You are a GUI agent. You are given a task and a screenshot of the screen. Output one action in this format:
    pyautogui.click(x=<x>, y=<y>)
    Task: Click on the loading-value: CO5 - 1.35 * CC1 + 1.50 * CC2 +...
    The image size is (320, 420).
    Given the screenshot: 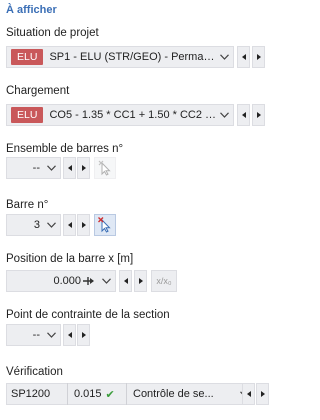 What is the action you would take?
    pyautogui.click(x=133, y=115)
    